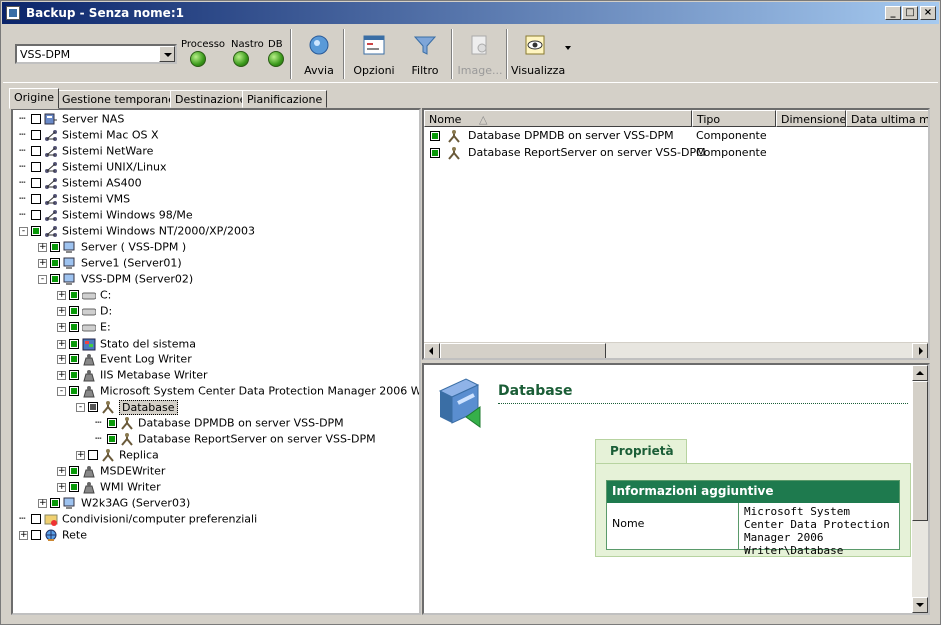 The height and width of the screenshot is (625, 941). I want to click on tree-item: ┄ Sistemi NetWare, so click(86, 152).